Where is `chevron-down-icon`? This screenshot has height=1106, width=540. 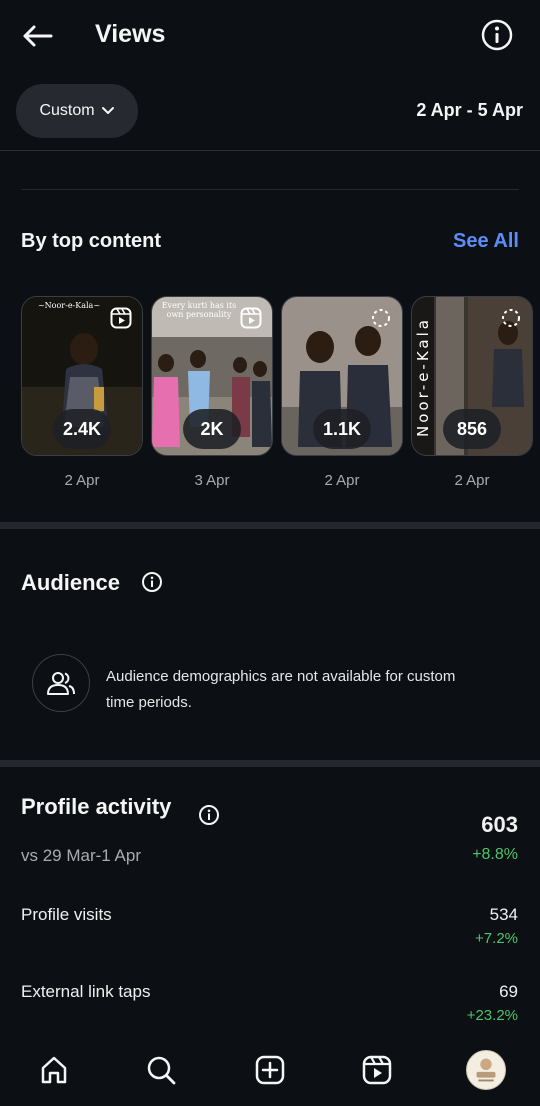 chevron-down-icon is located at coordinates (107, 110).